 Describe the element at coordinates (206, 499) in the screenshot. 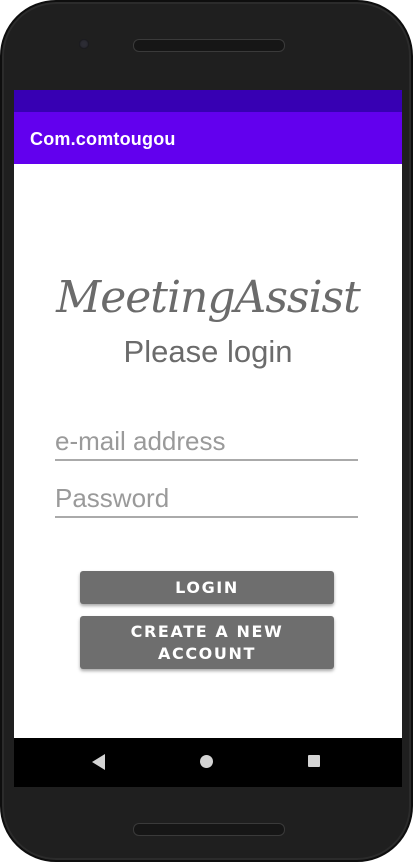

I see `password-field` at that location.